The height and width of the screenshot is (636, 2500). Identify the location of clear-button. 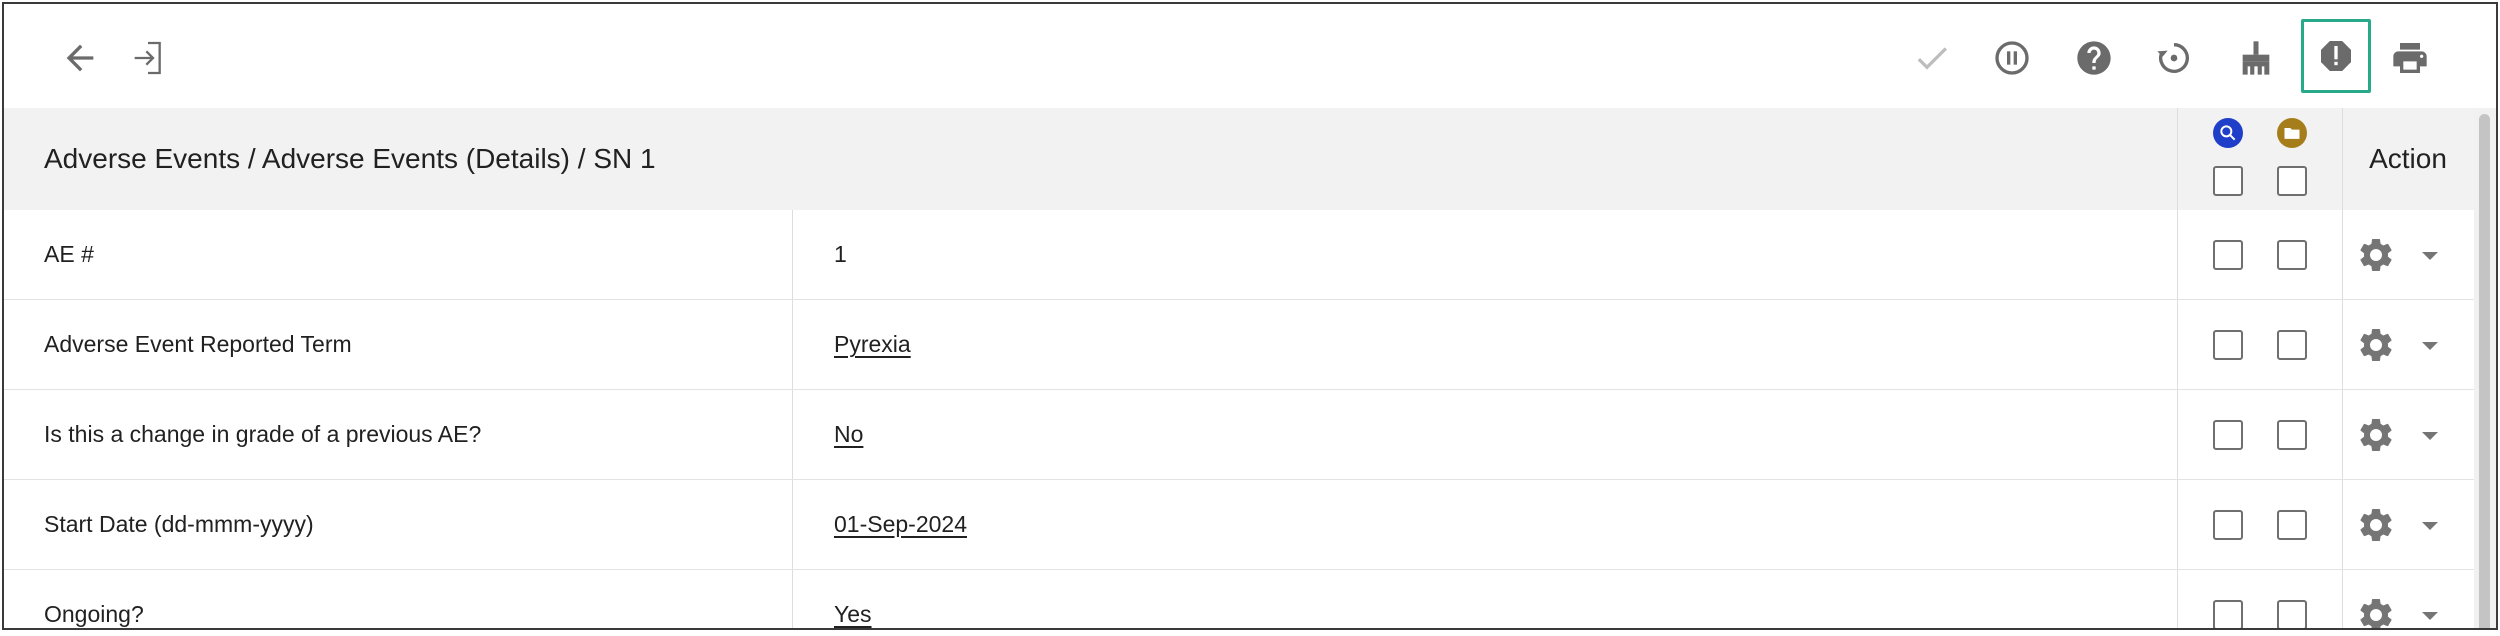
(2256, 58).